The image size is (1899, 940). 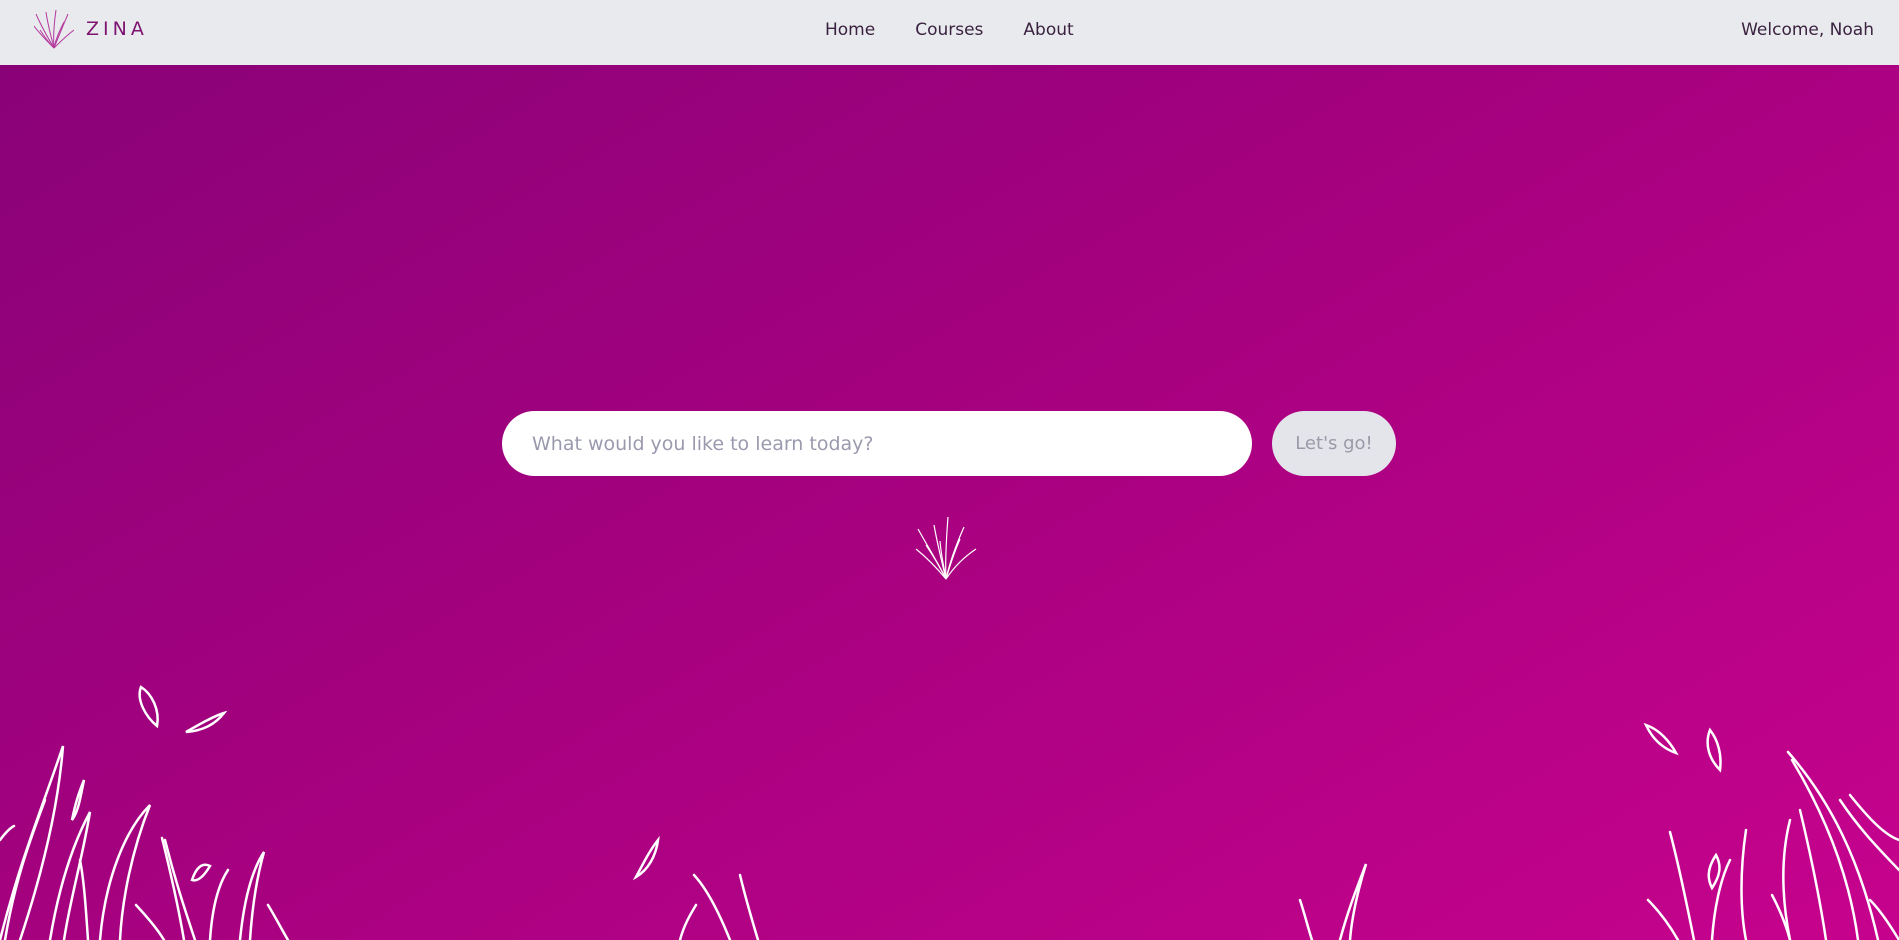 What do you see at coordinates (1334, 443) in the screenshot?
I see `lets-go-button: Let's go!` at bounding box center [1334, 443].